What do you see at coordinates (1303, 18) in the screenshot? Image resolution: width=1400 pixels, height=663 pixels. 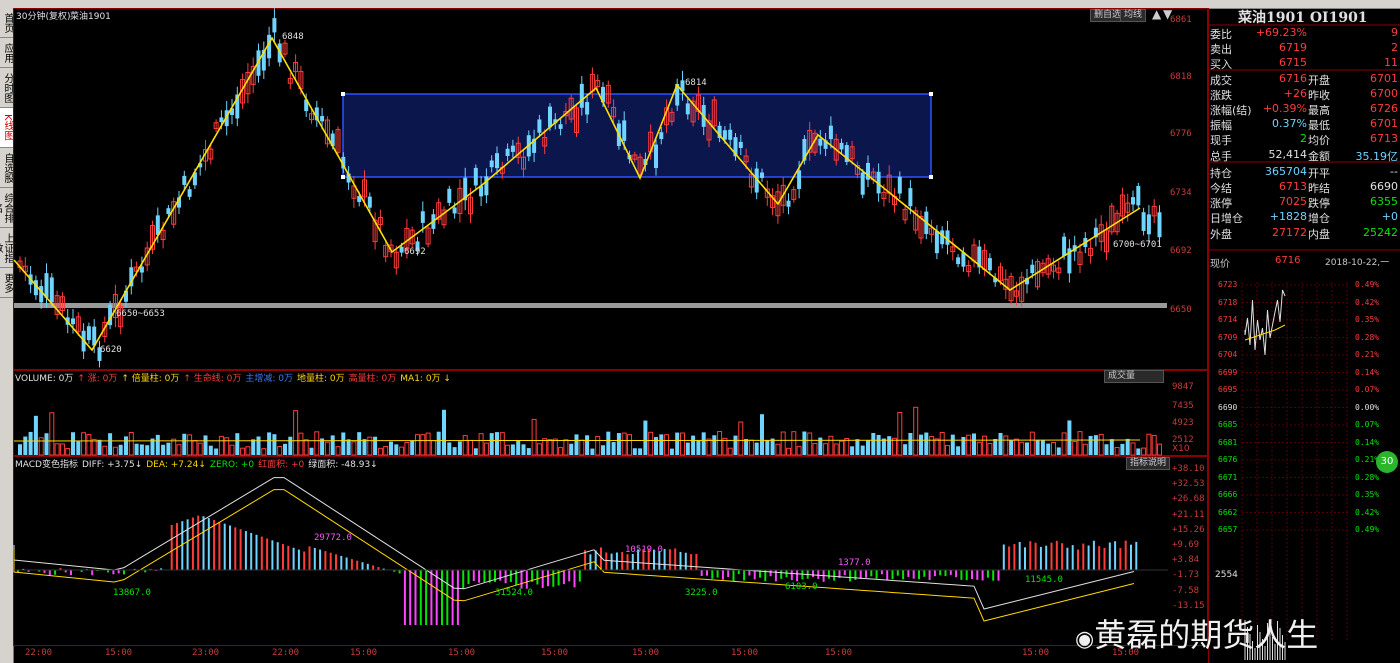 I see `quote-title: 菜油1901 OI1901` at bounding box center [1303, 18].